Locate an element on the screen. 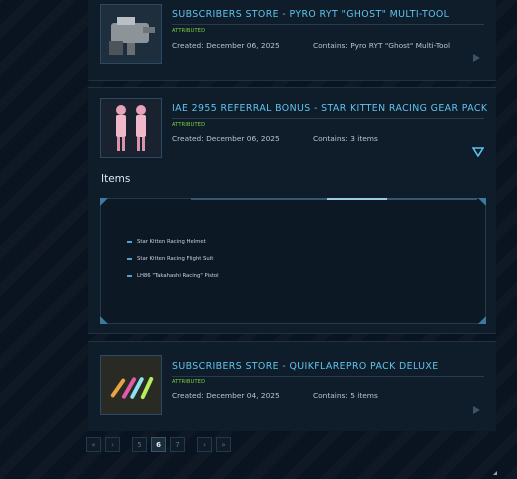 The image size is (517, 479). list-item: Star Kitten Racing Helmet is located at coordinates (166, 242).